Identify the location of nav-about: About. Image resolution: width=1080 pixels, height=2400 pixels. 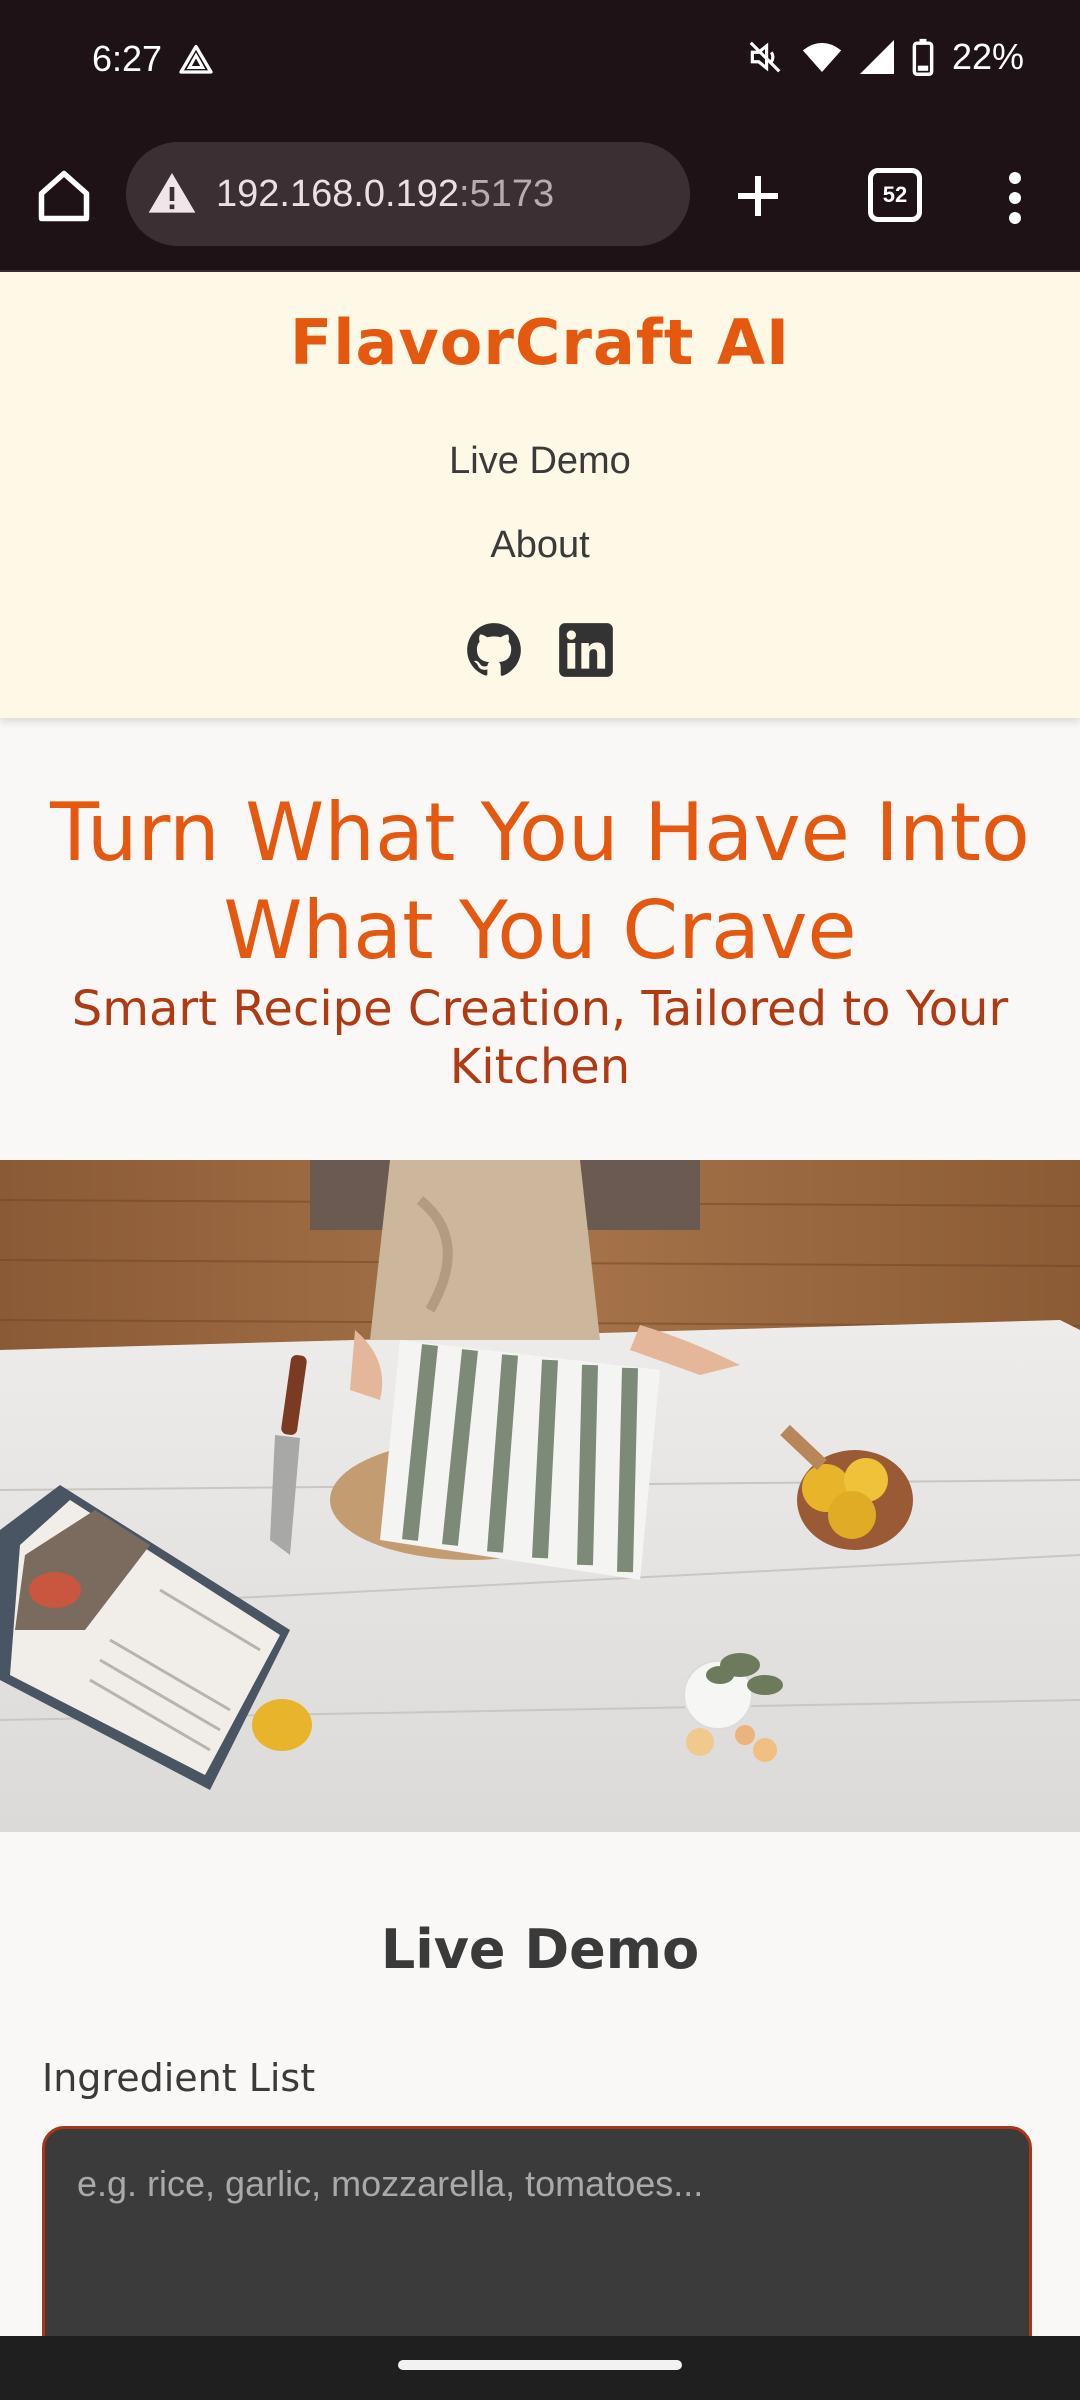
(540, 545).